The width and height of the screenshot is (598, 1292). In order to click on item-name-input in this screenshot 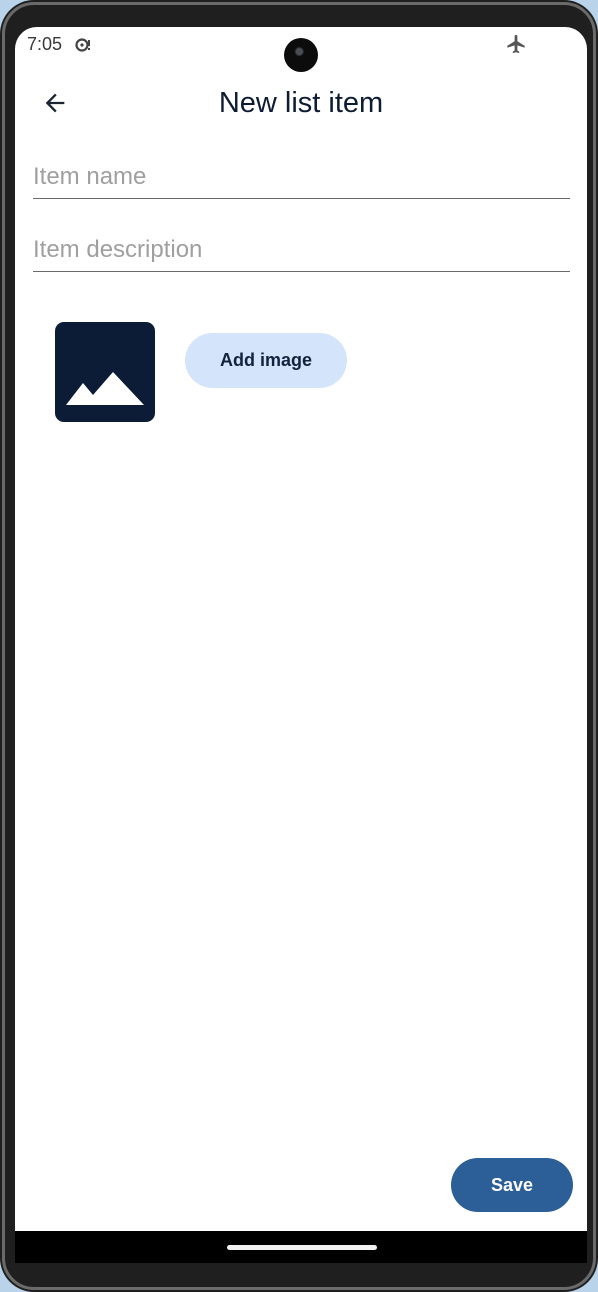, I will do `click(301, 177)`.